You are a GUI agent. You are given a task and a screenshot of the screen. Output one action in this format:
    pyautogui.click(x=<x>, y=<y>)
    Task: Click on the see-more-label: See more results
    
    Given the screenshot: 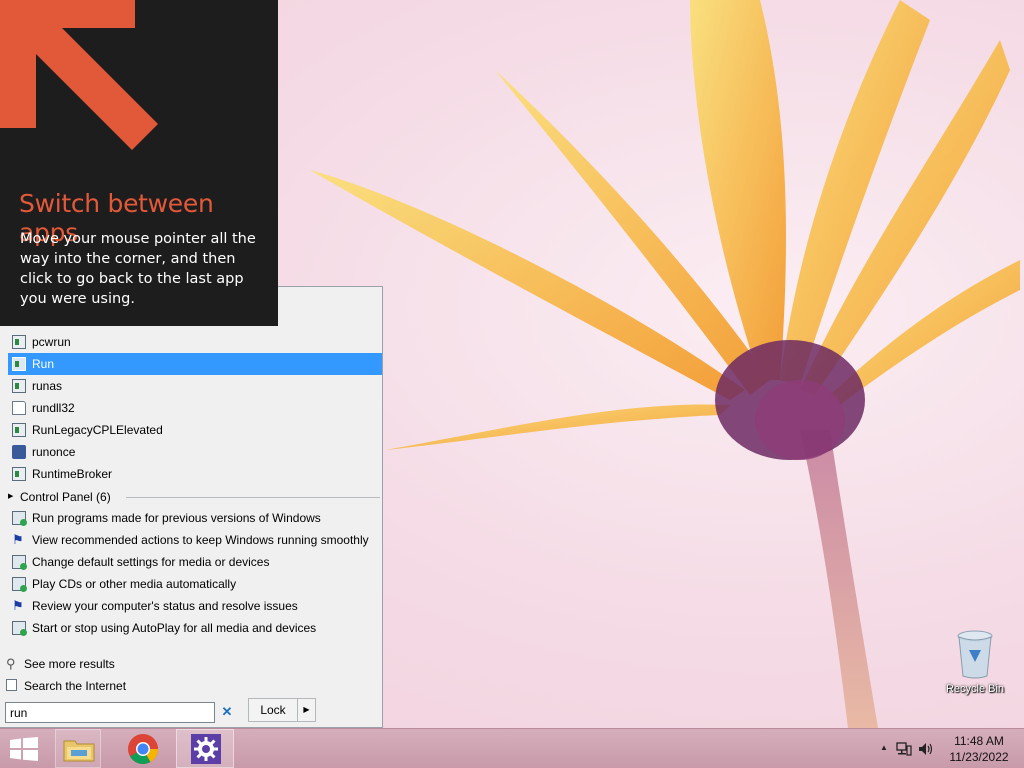 What is the action you would take?
    pyautogui.click(x=69, y=664)
    